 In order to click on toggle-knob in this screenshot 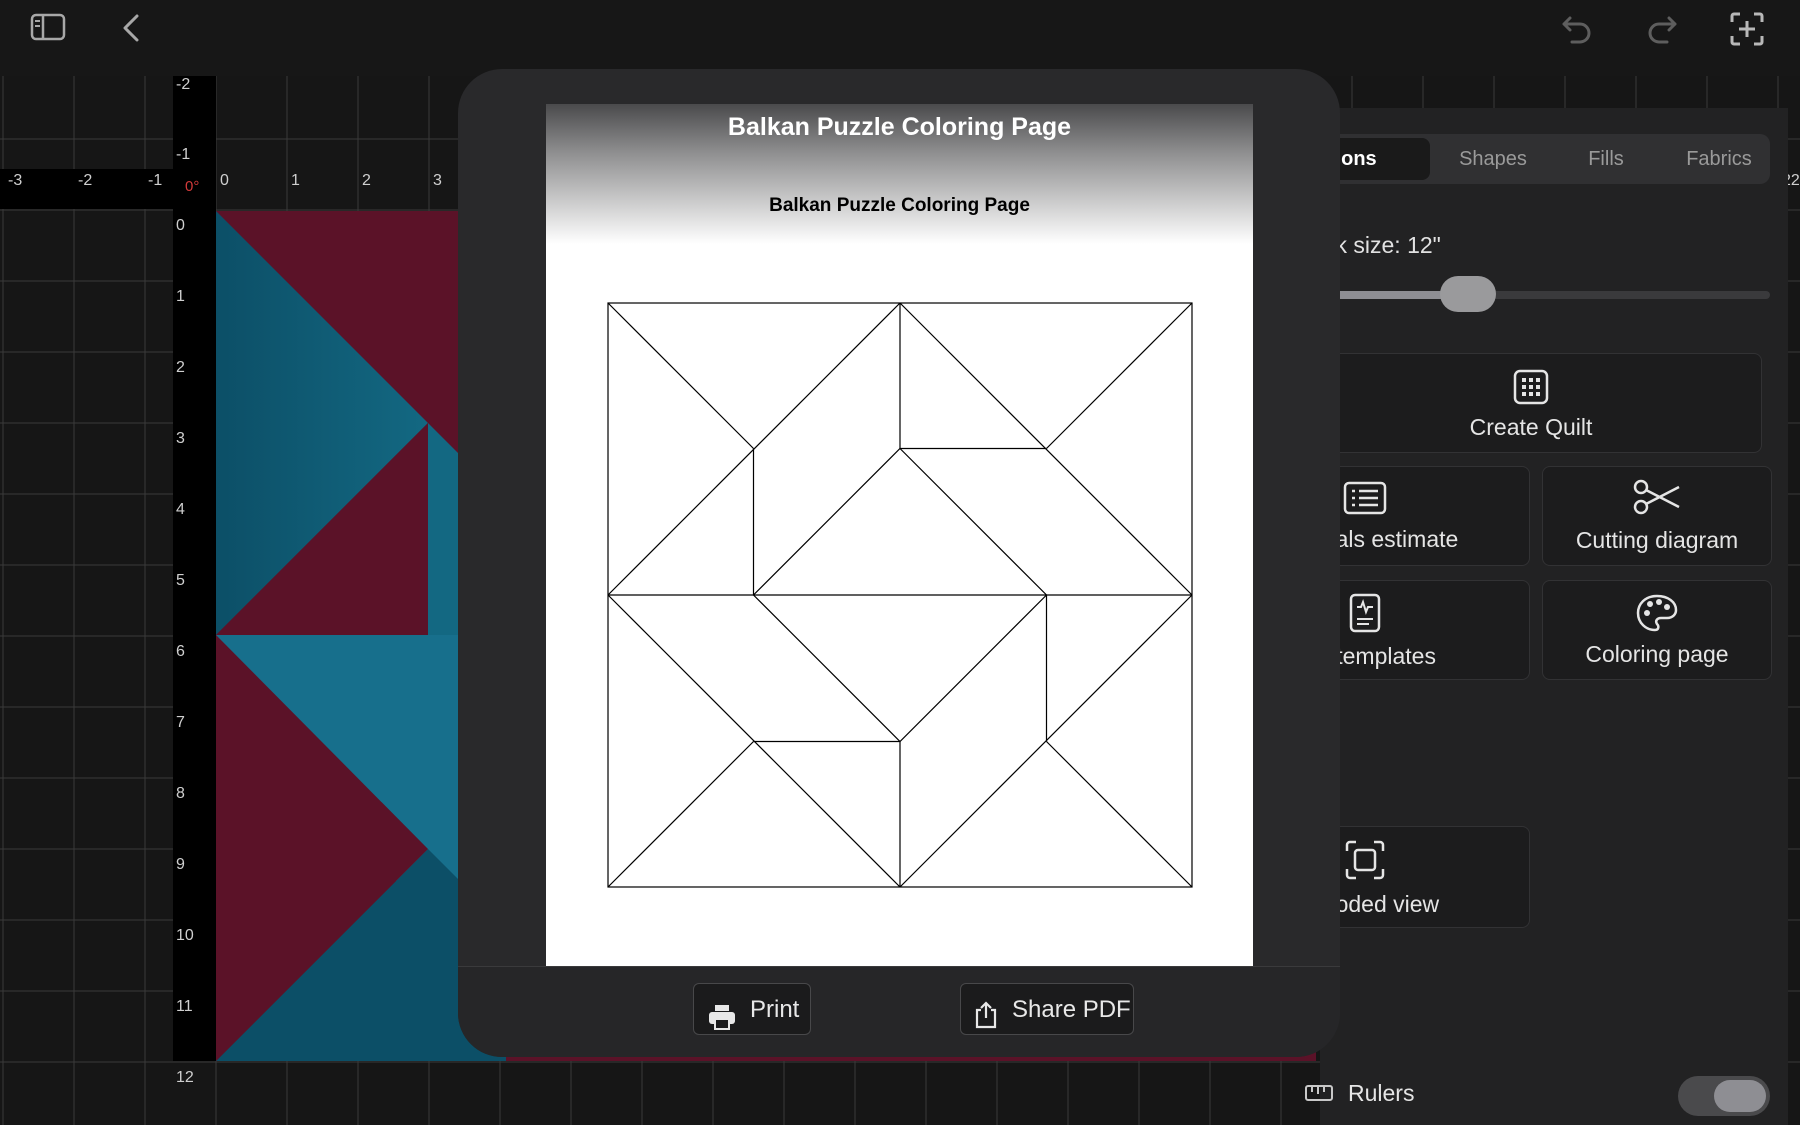, I will do `click(1740, 1096)`.